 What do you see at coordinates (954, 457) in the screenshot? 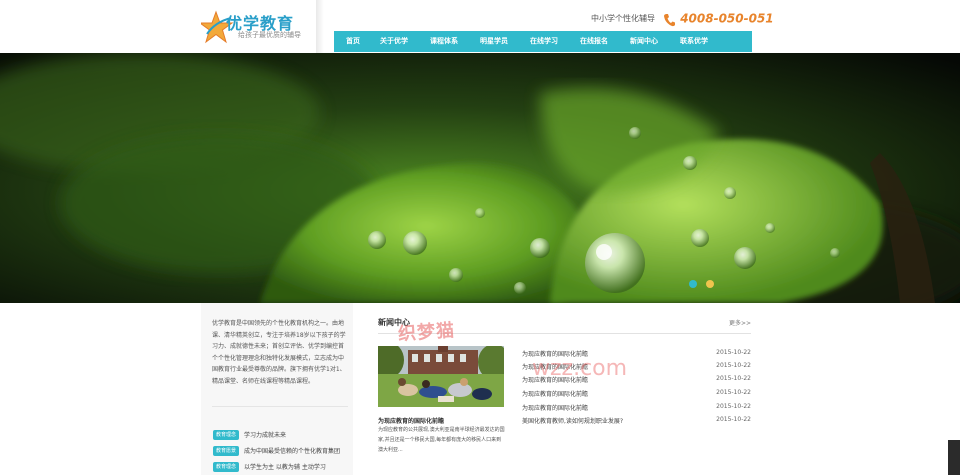
I see `scrollbar-corner` at bounding box center [954, 457].